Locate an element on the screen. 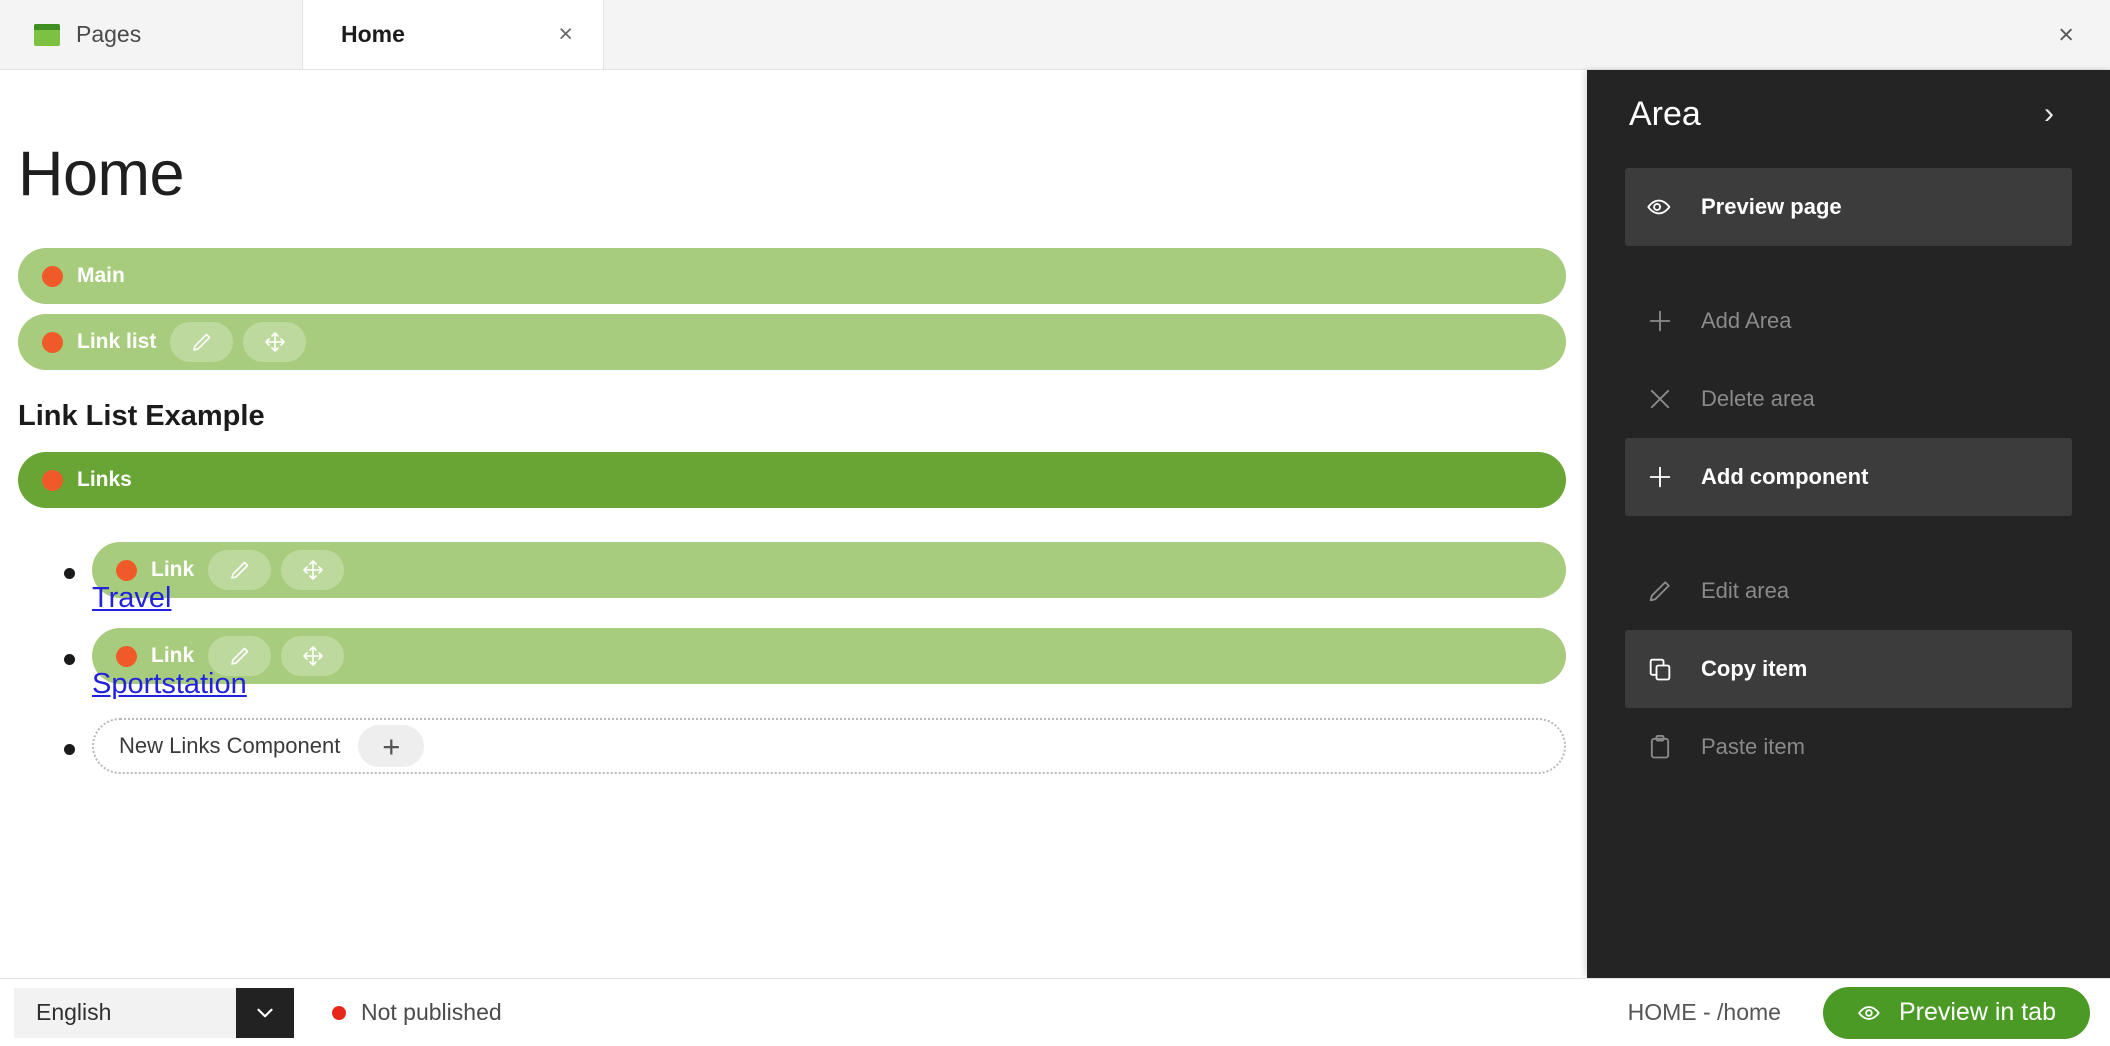 This screenshot has height=1046, width=2110. menu-item-add-area: Add Area is located at coordinates (1848, 321).